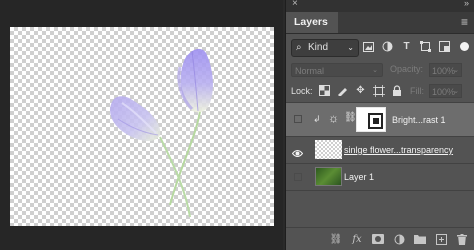  What do you see at coordinates (359, 177) in the screenshot?
I see `layer-name: Layer 1` at bounding box center [359, 177].